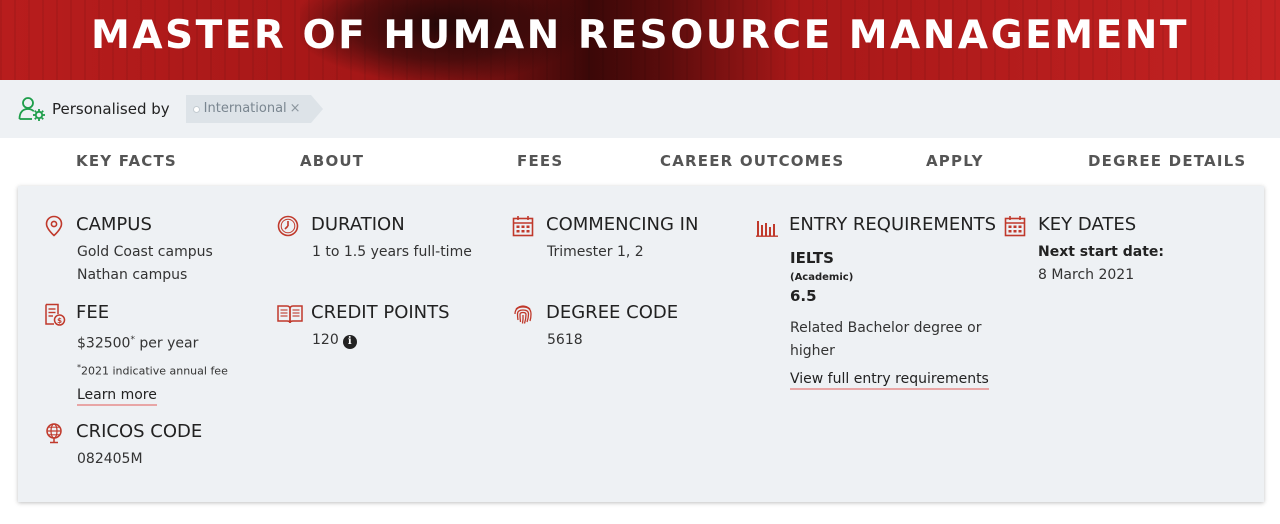 Image resolution: width=1280 pixels, height=524 pixels. I want to click on fact-commencing: COMMENCING IN Trimester 1, 2, so click(627, 244).